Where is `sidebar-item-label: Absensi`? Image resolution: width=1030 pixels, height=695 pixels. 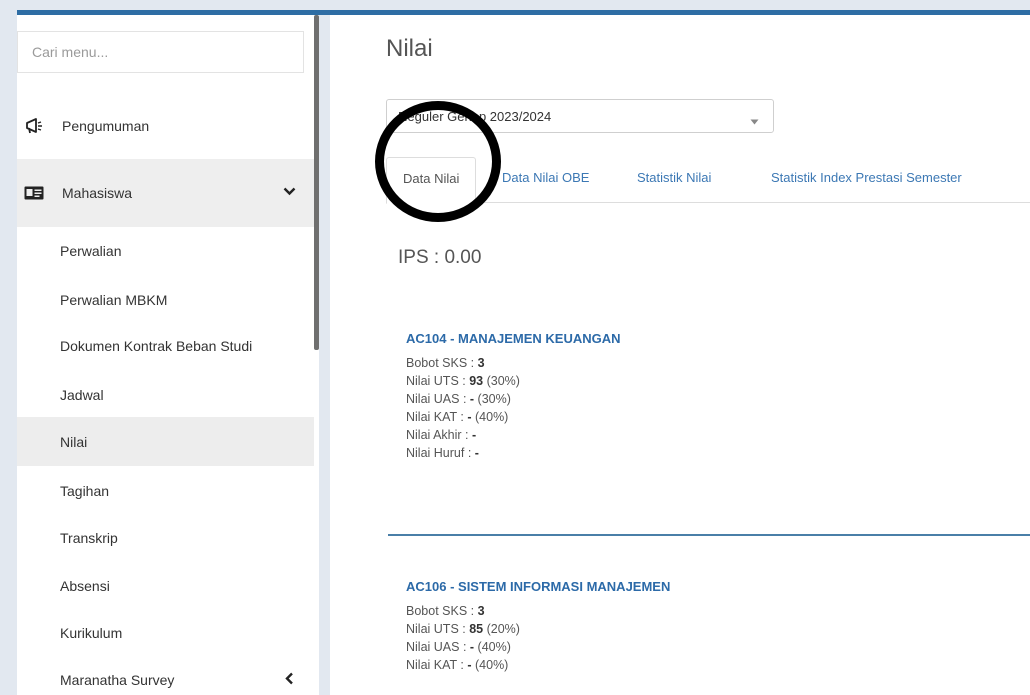
sidebar-item-label: Absensi is located at coordinates (85, 585).